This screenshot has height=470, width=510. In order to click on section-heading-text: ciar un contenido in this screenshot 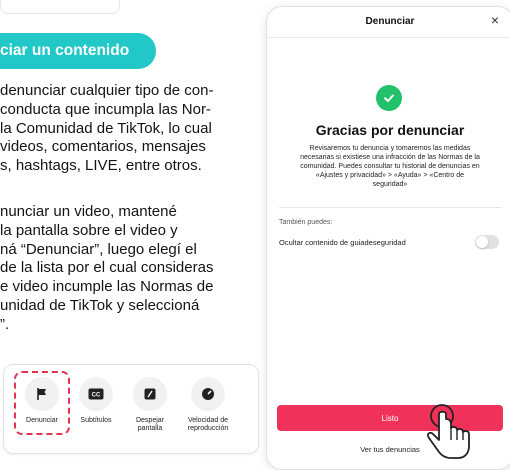, I will do `click(65, 50)`.